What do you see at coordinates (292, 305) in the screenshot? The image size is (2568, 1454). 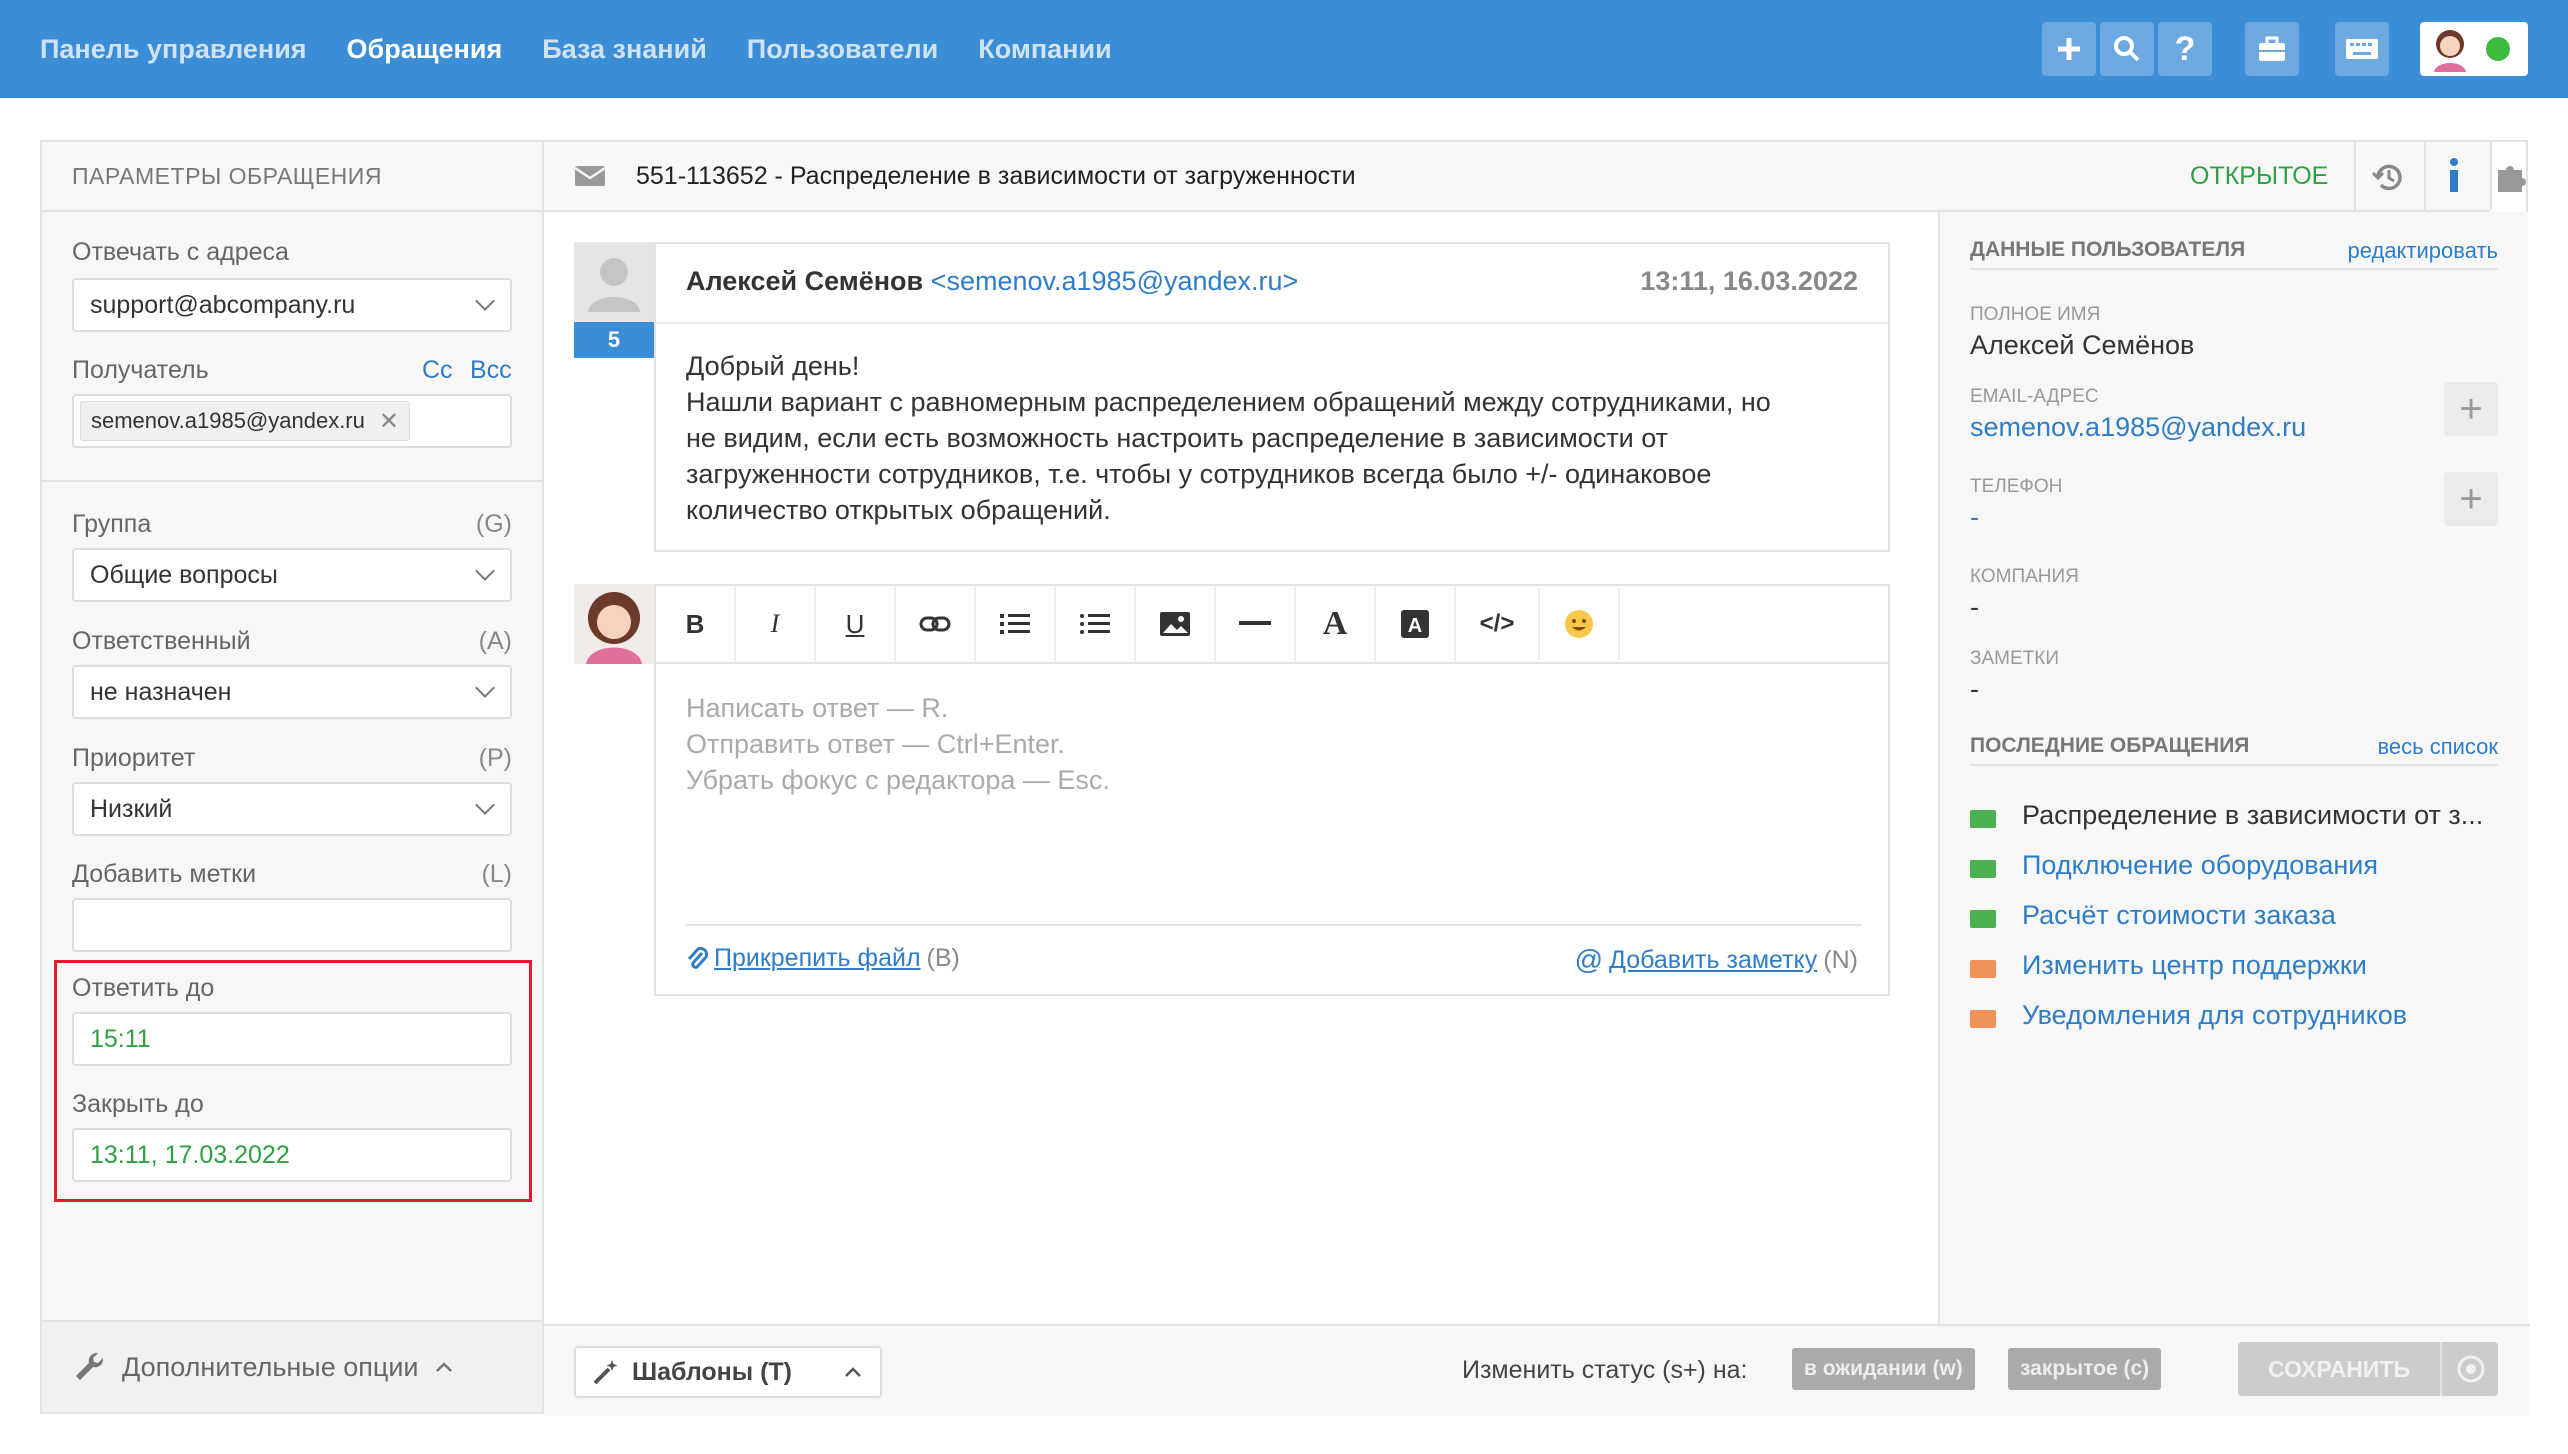 I see `reply-from-select: support@abcompany.ru` at bounding box center [292, 305].